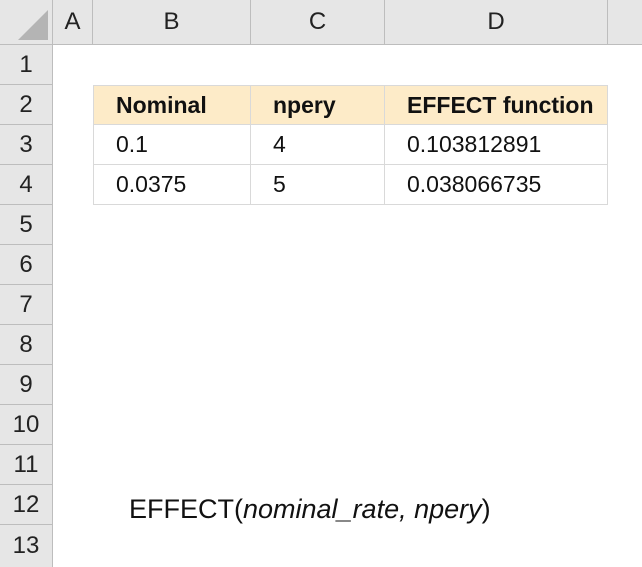  I want to click on column-header-c: C, so click(318, 22).